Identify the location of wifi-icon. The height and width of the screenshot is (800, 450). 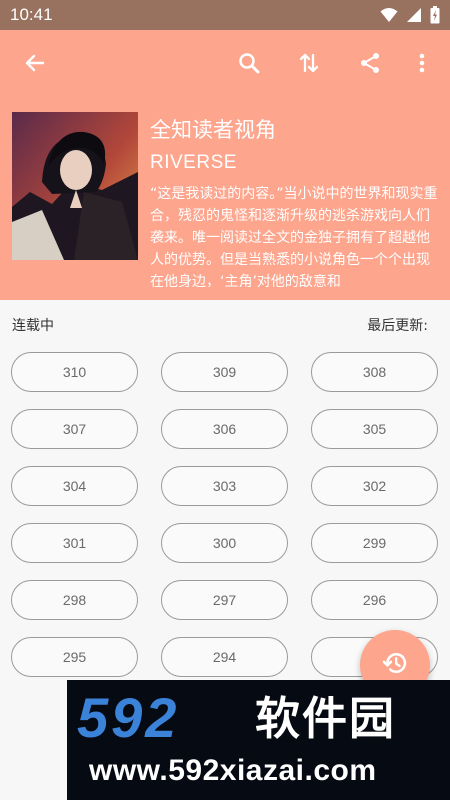
(389, 17).